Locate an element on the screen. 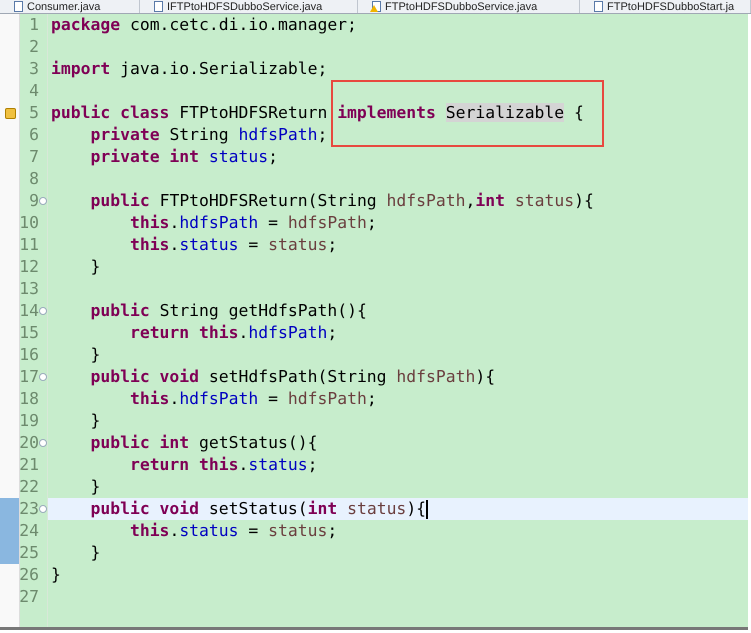 The width and height of the screenshot is (751, 633). code-line: return this.hdfsPath; is located at coordinates (233, 333).